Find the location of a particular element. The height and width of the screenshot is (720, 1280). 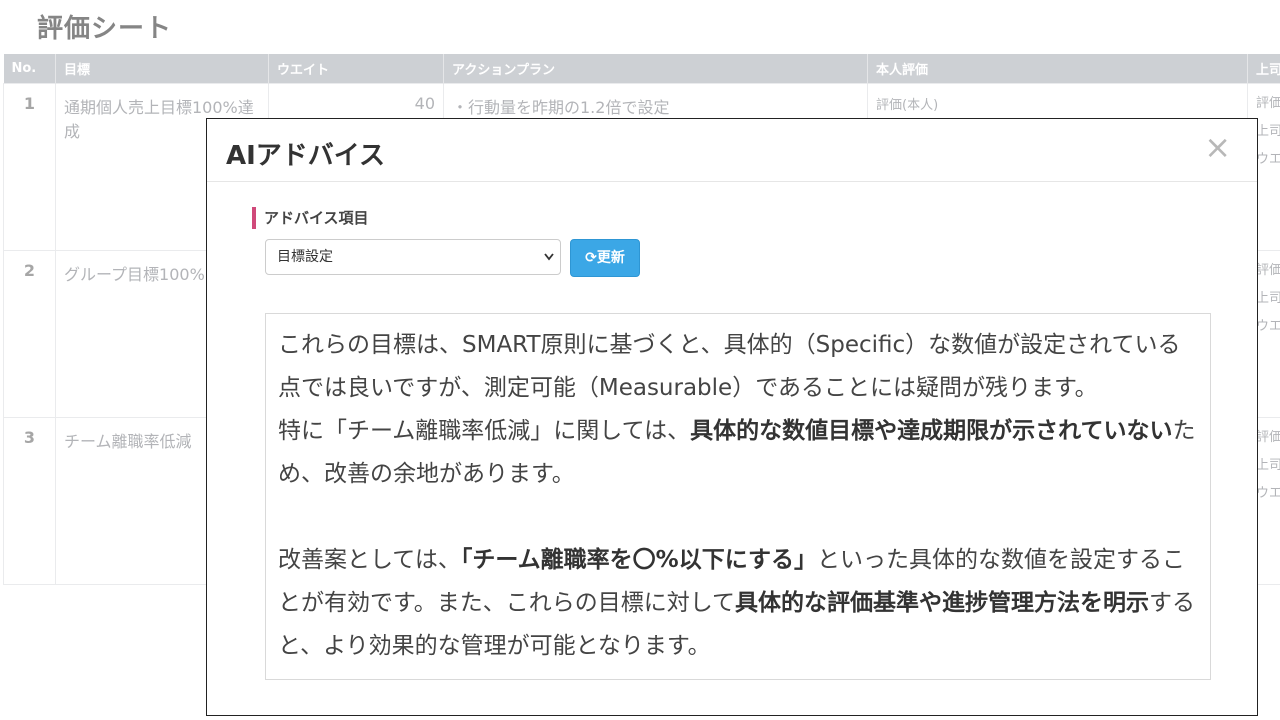

close-icon: × is located at coordinates (1217, 147).